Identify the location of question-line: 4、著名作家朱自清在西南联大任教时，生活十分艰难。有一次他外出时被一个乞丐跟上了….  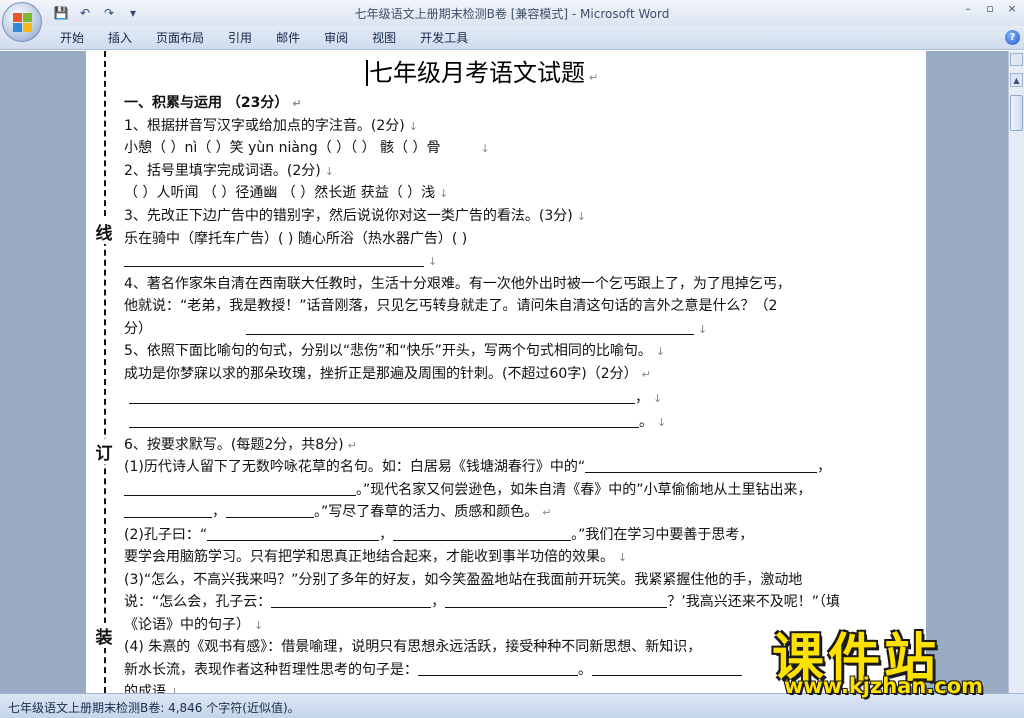
(457, 284).